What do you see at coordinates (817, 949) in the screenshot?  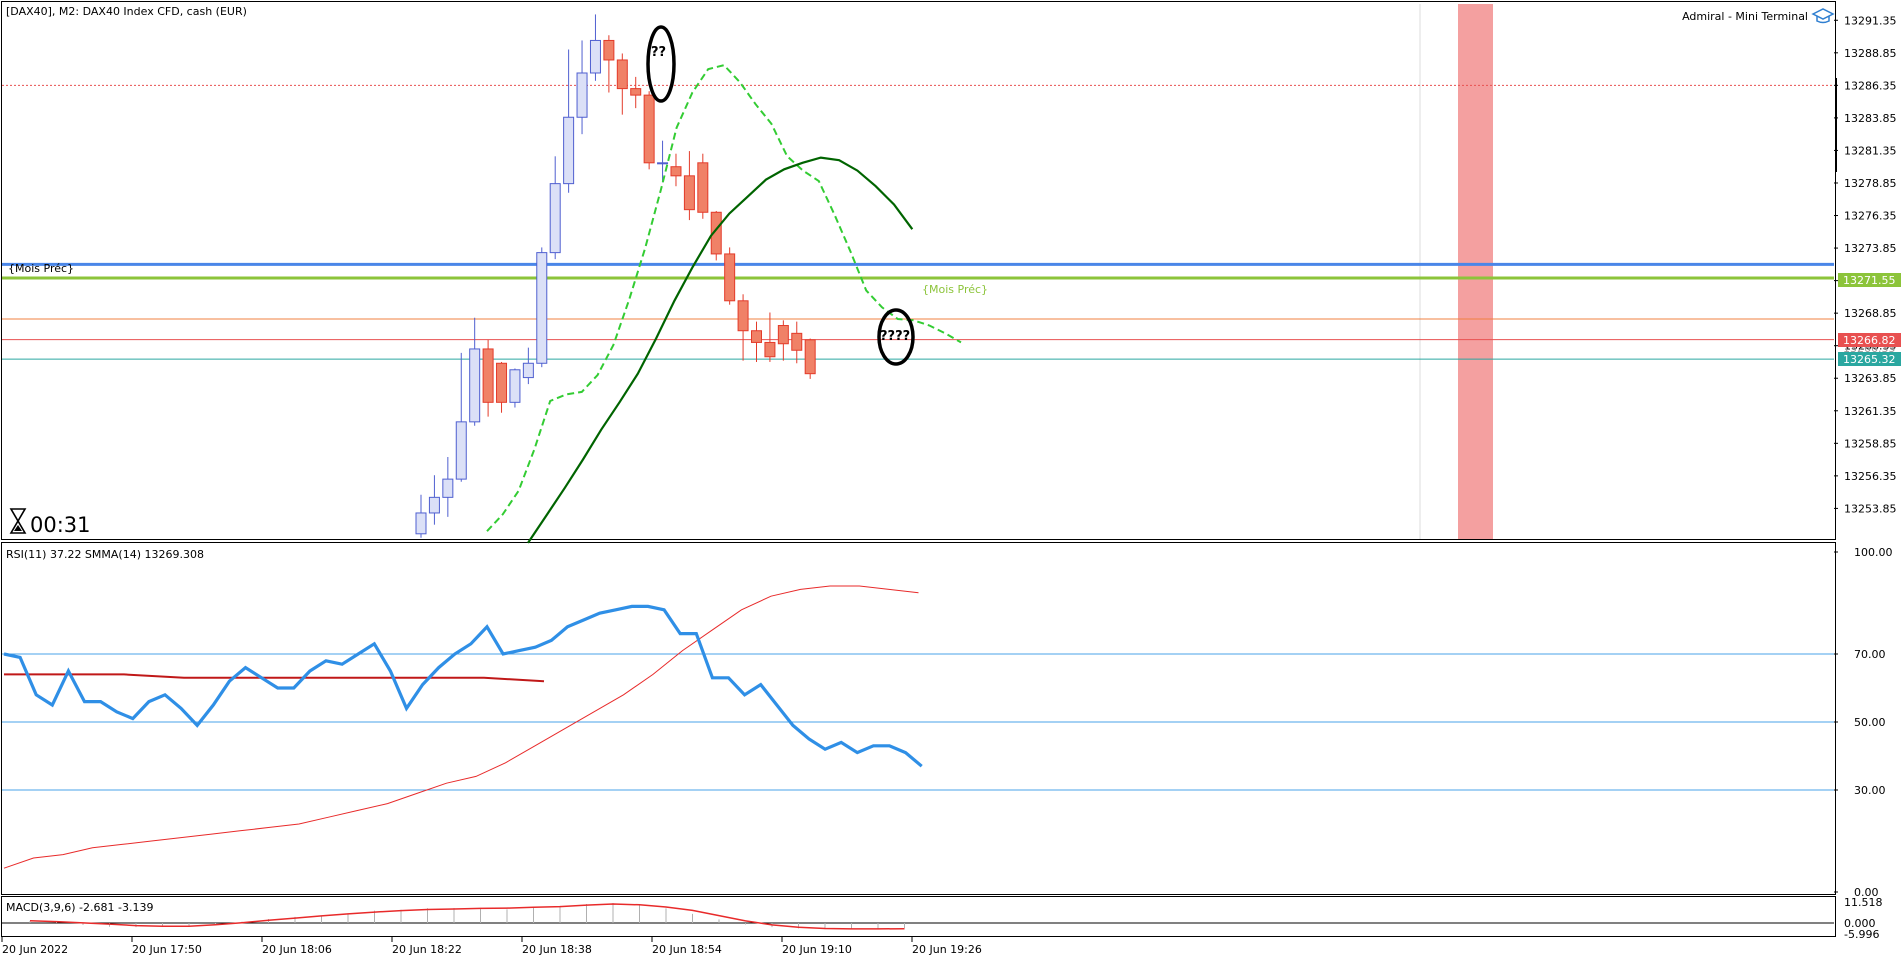 I see `time-tick-label: 20 Jun 19:10` at bounding box center [817, 949].